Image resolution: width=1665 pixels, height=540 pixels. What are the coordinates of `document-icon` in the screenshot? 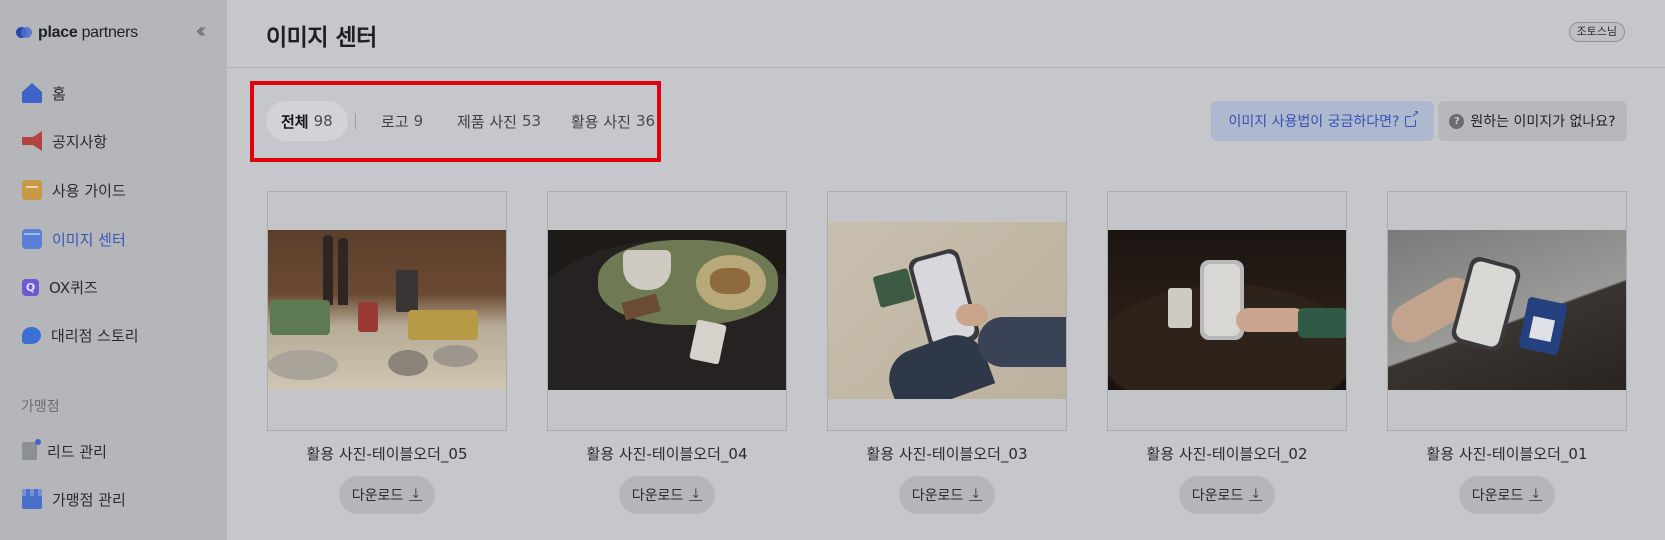 It's located at (31, 449).